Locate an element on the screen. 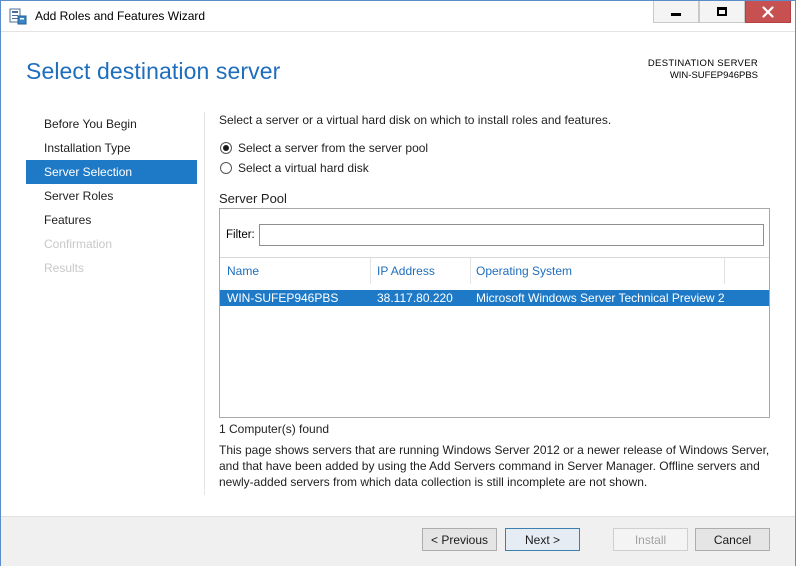 This screenshot has height=566, width=796. radio-vhd-option: Select a virtual hard disk is located at coordinates (294, 168).